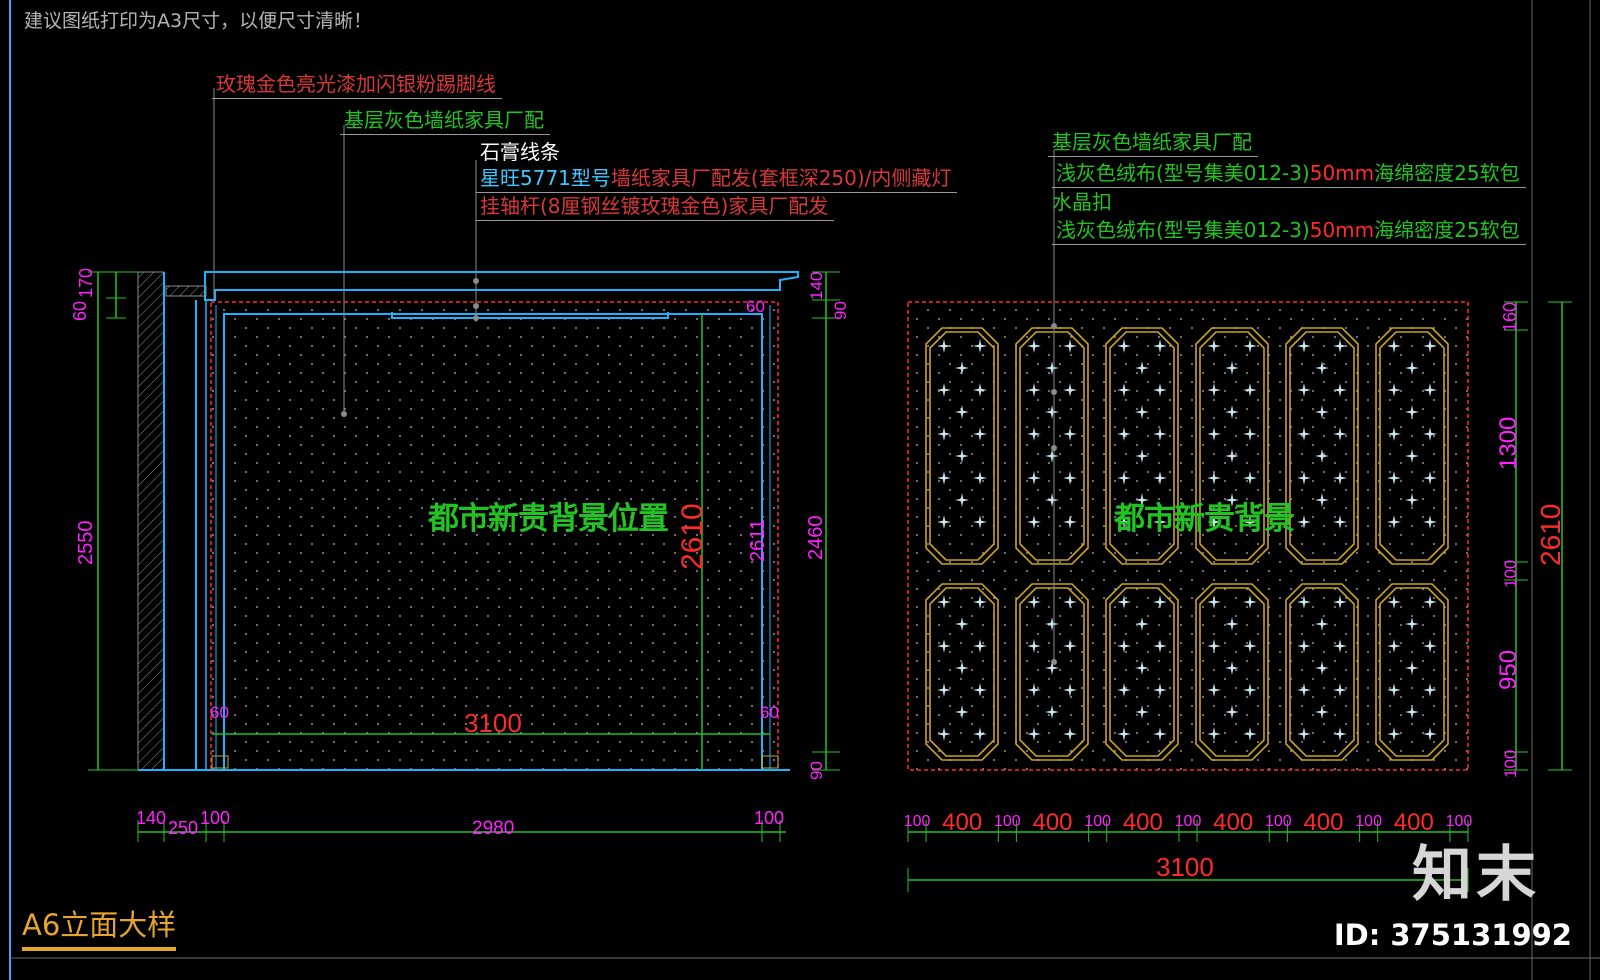  Describe the element at coordinates (816, 538) in the screenshot. I see `dim-2460: 2460` at that location.